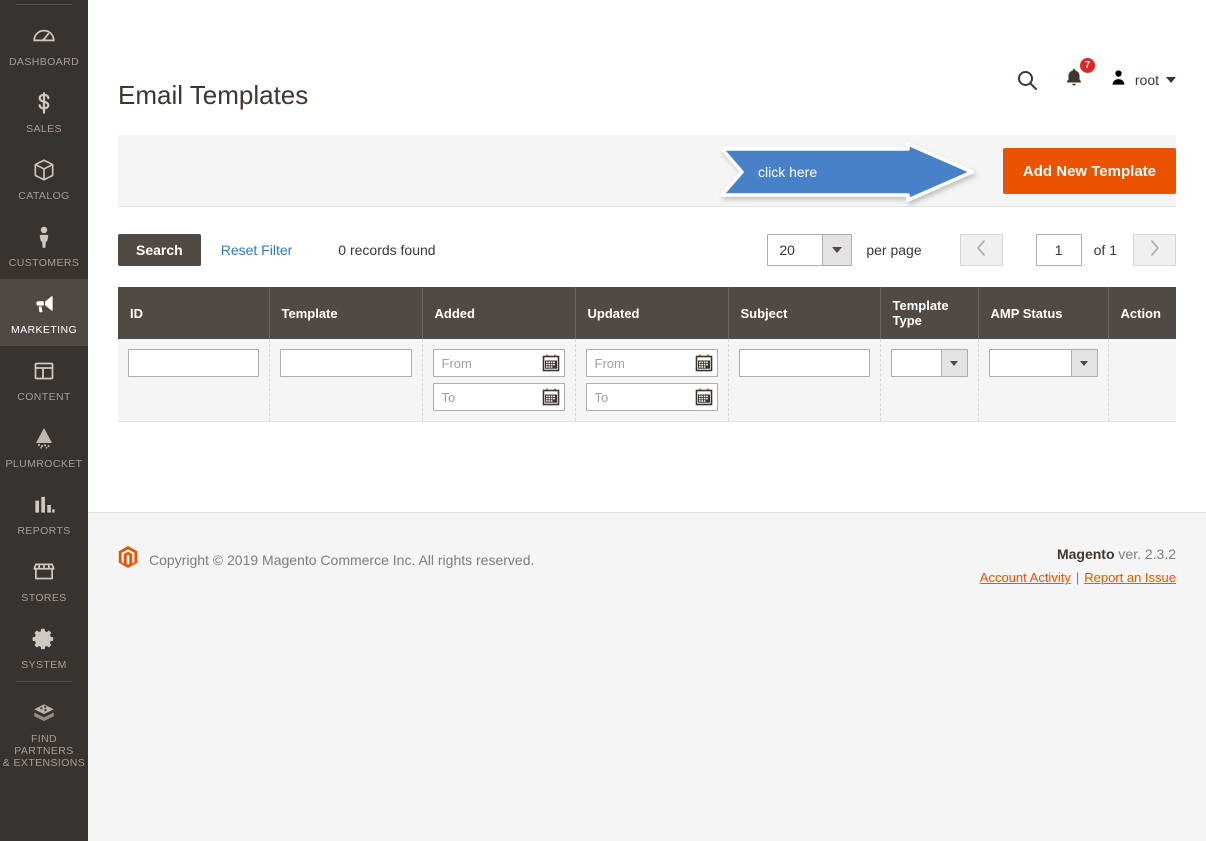 This screenshot has width=1206, height=841. Describe the element at coordinates (647, 171) in the screenshot. I see `page-actions-bar: Add New Template click here` at that location.